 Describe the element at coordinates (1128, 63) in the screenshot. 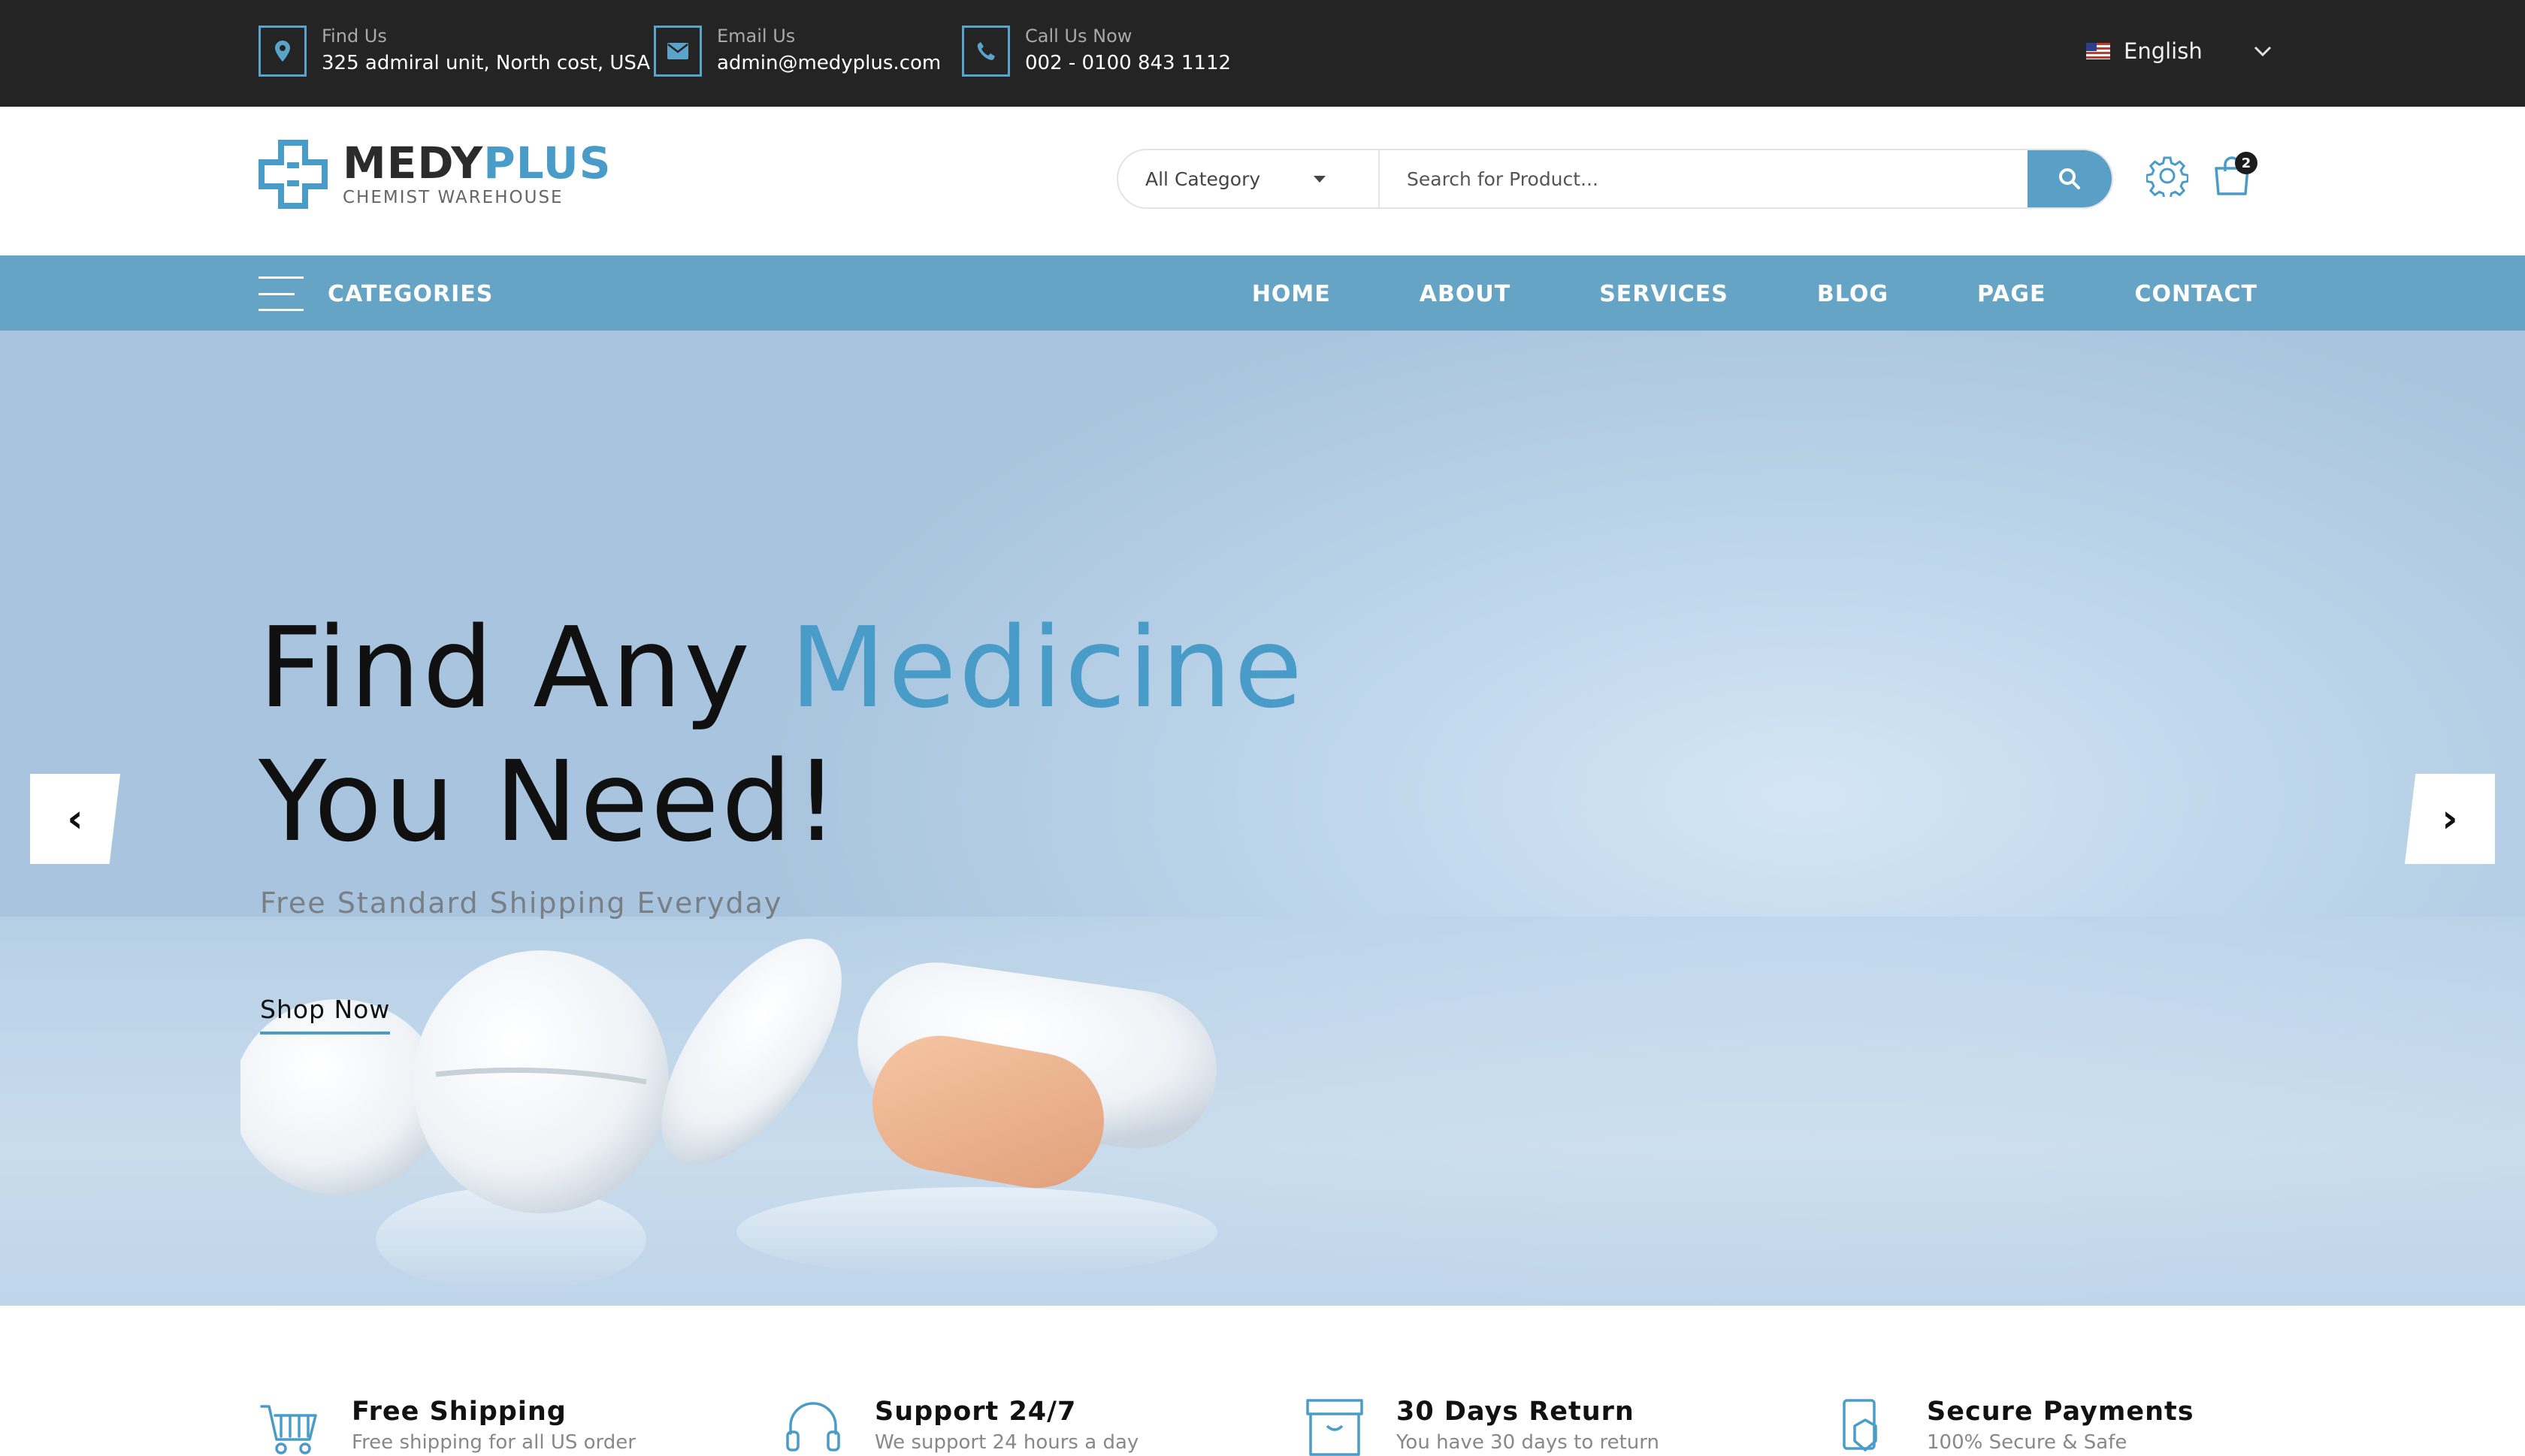

I see `contact-value: 002 - 0100 843 1112` at that location.